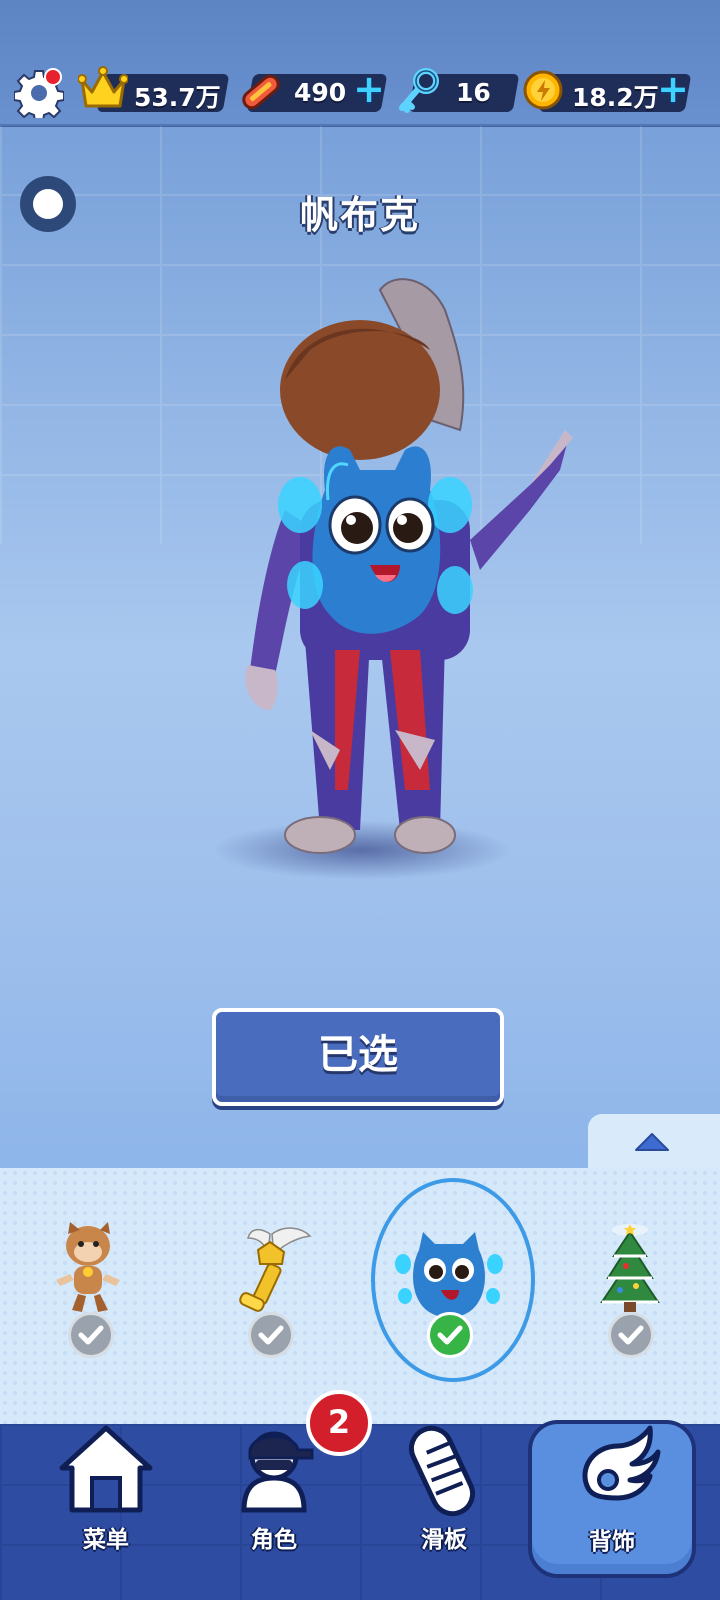  What do you see at coordinates (53, 77) in the screenshot?
I see `notification-dot` at bounding box center [53, 77].